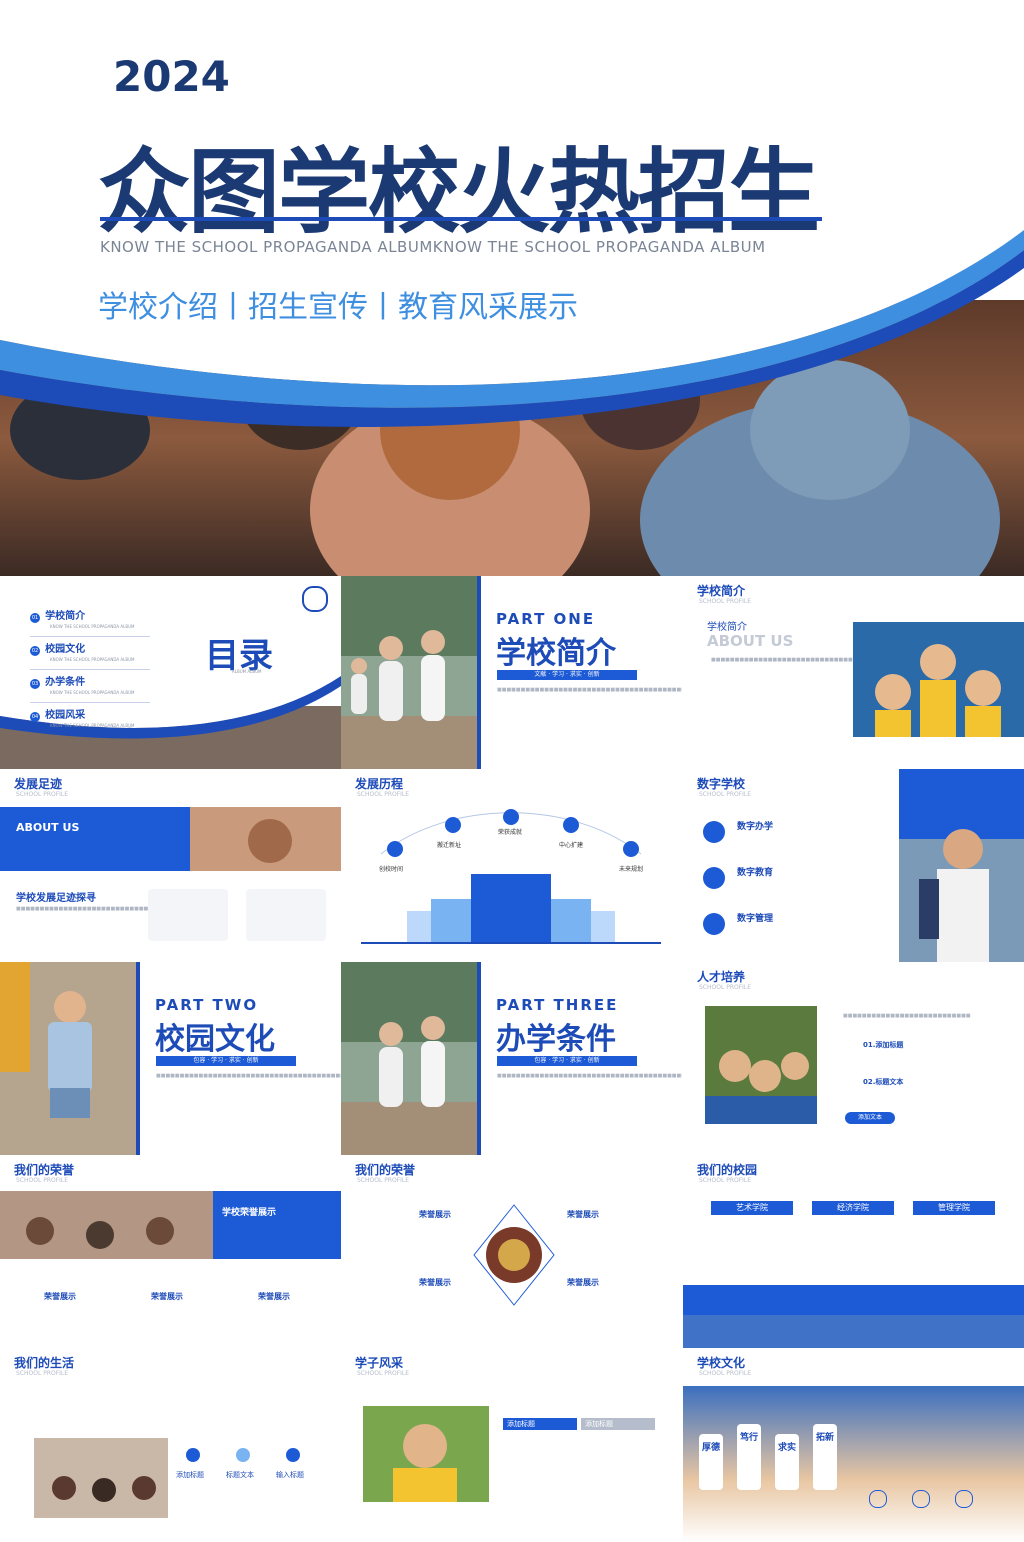 Image resolution: width=1024 pixels, height=1542 pixels. What do you see at coordinates (750, 641) in the screenshot?
I see `intro-about: ABOUT US` at bounding box center [750, 641].